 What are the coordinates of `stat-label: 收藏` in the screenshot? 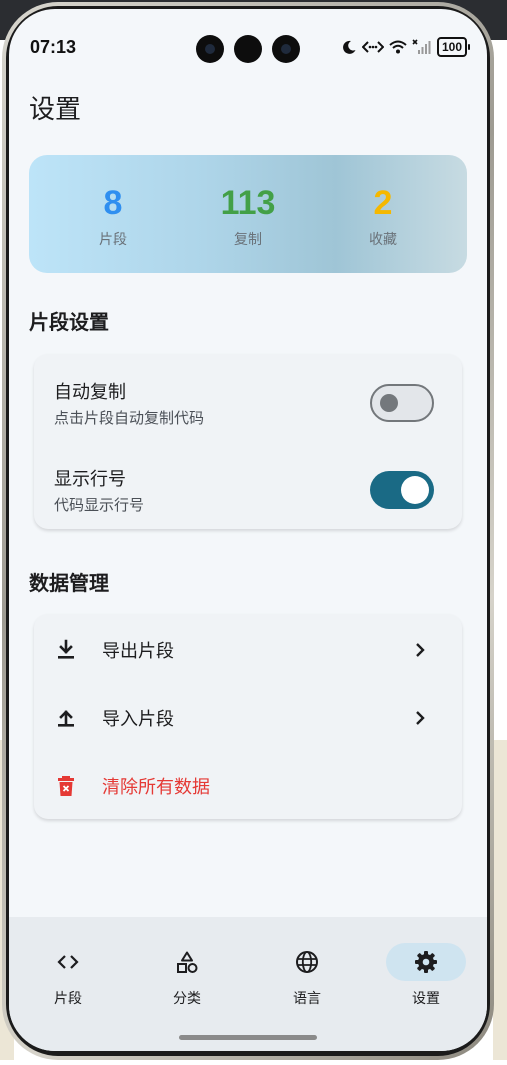 It's located at (383, 240).